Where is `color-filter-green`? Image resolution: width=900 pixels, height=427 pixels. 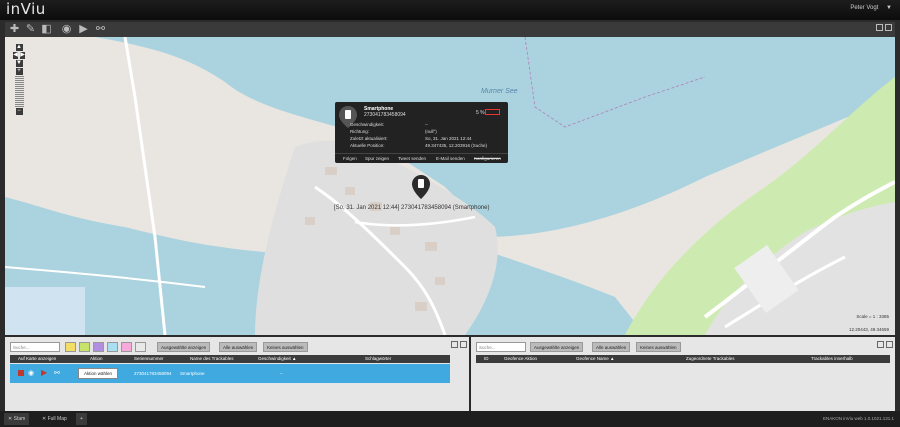
color-filter-green is located at coordinates (84, 347).